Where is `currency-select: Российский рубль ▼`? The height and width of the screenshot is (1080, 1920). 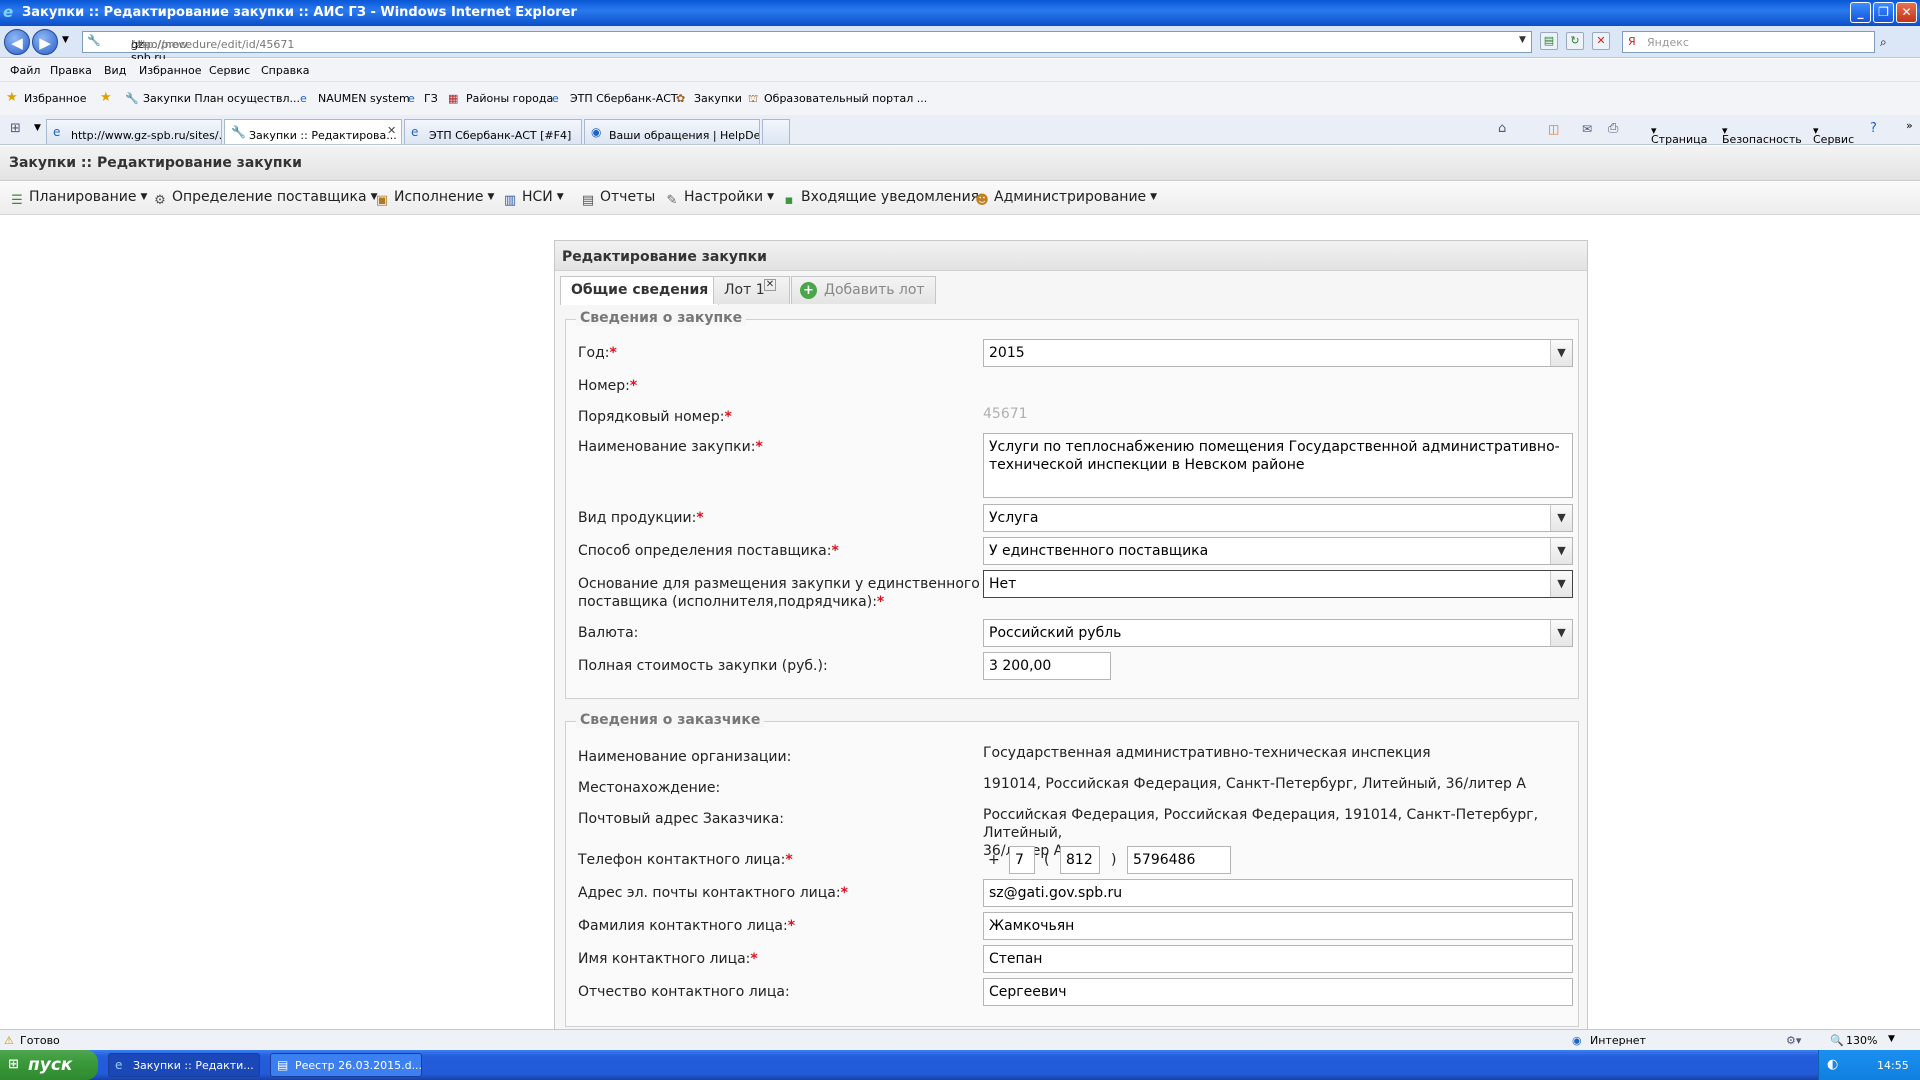 currency-select: Российский рубль ▼ is located at coordinates (1278, 633).